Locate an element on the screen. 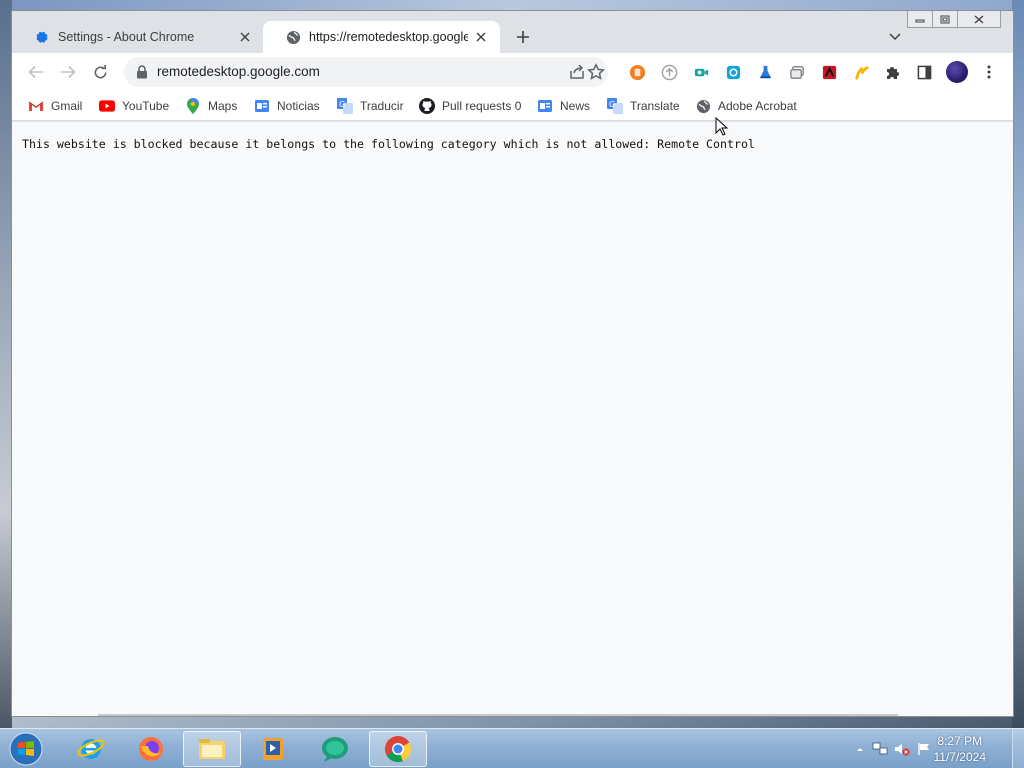 Image resolution: width=1024 pixels, height=768 pixels. chevron-up-icon is located at coordinates (860, 749).